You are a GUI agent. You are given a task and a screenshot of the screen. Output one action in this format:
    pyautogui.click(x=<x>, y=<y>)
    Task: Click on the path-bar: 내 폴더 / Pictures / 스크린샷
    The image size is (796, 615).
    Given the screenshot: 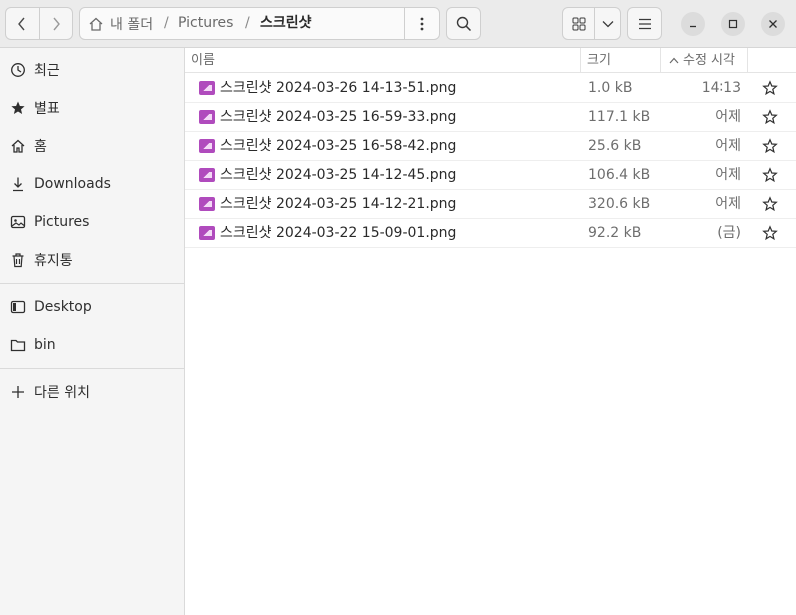 What is the action you would take?
    pyautogui.click(x=259, y=23)
    